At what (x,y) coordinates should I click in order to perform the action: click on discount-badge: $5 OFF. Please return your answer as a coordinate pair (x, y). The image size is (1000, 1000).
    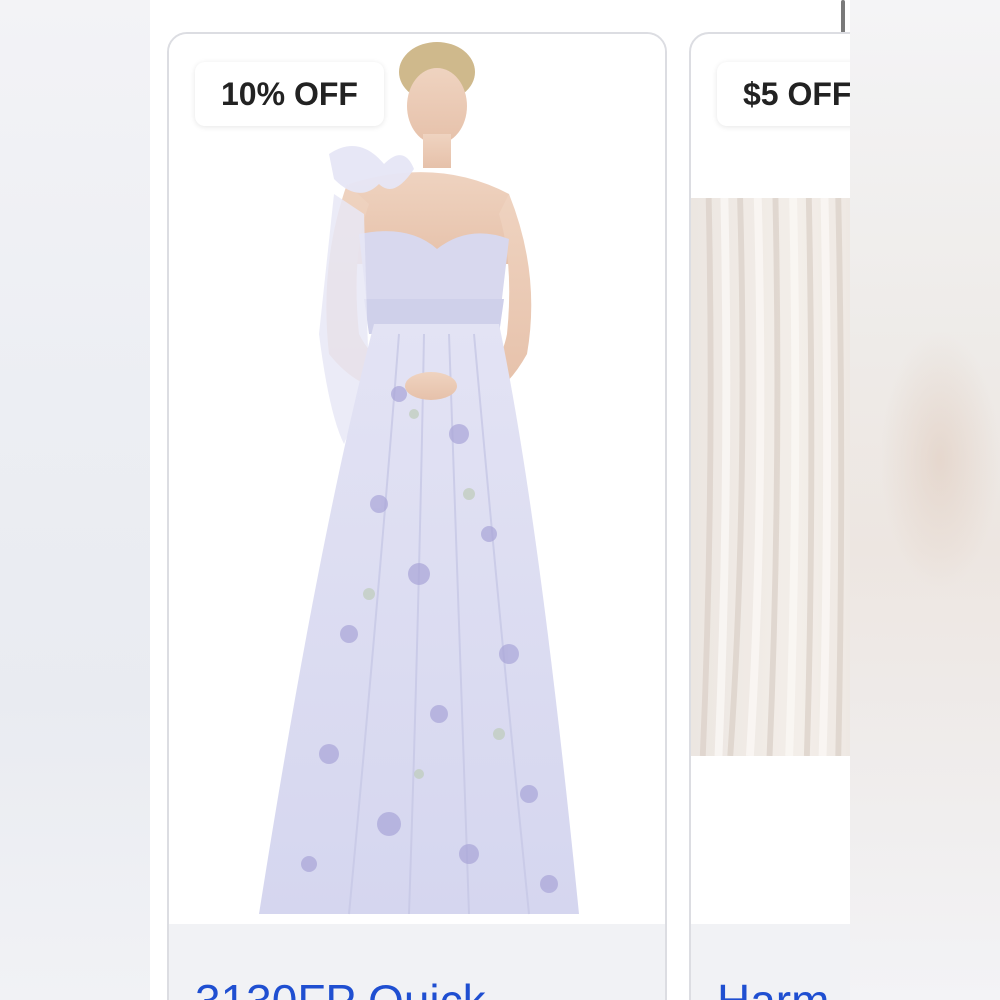
    Looking at the image, I should click on (783, 94).